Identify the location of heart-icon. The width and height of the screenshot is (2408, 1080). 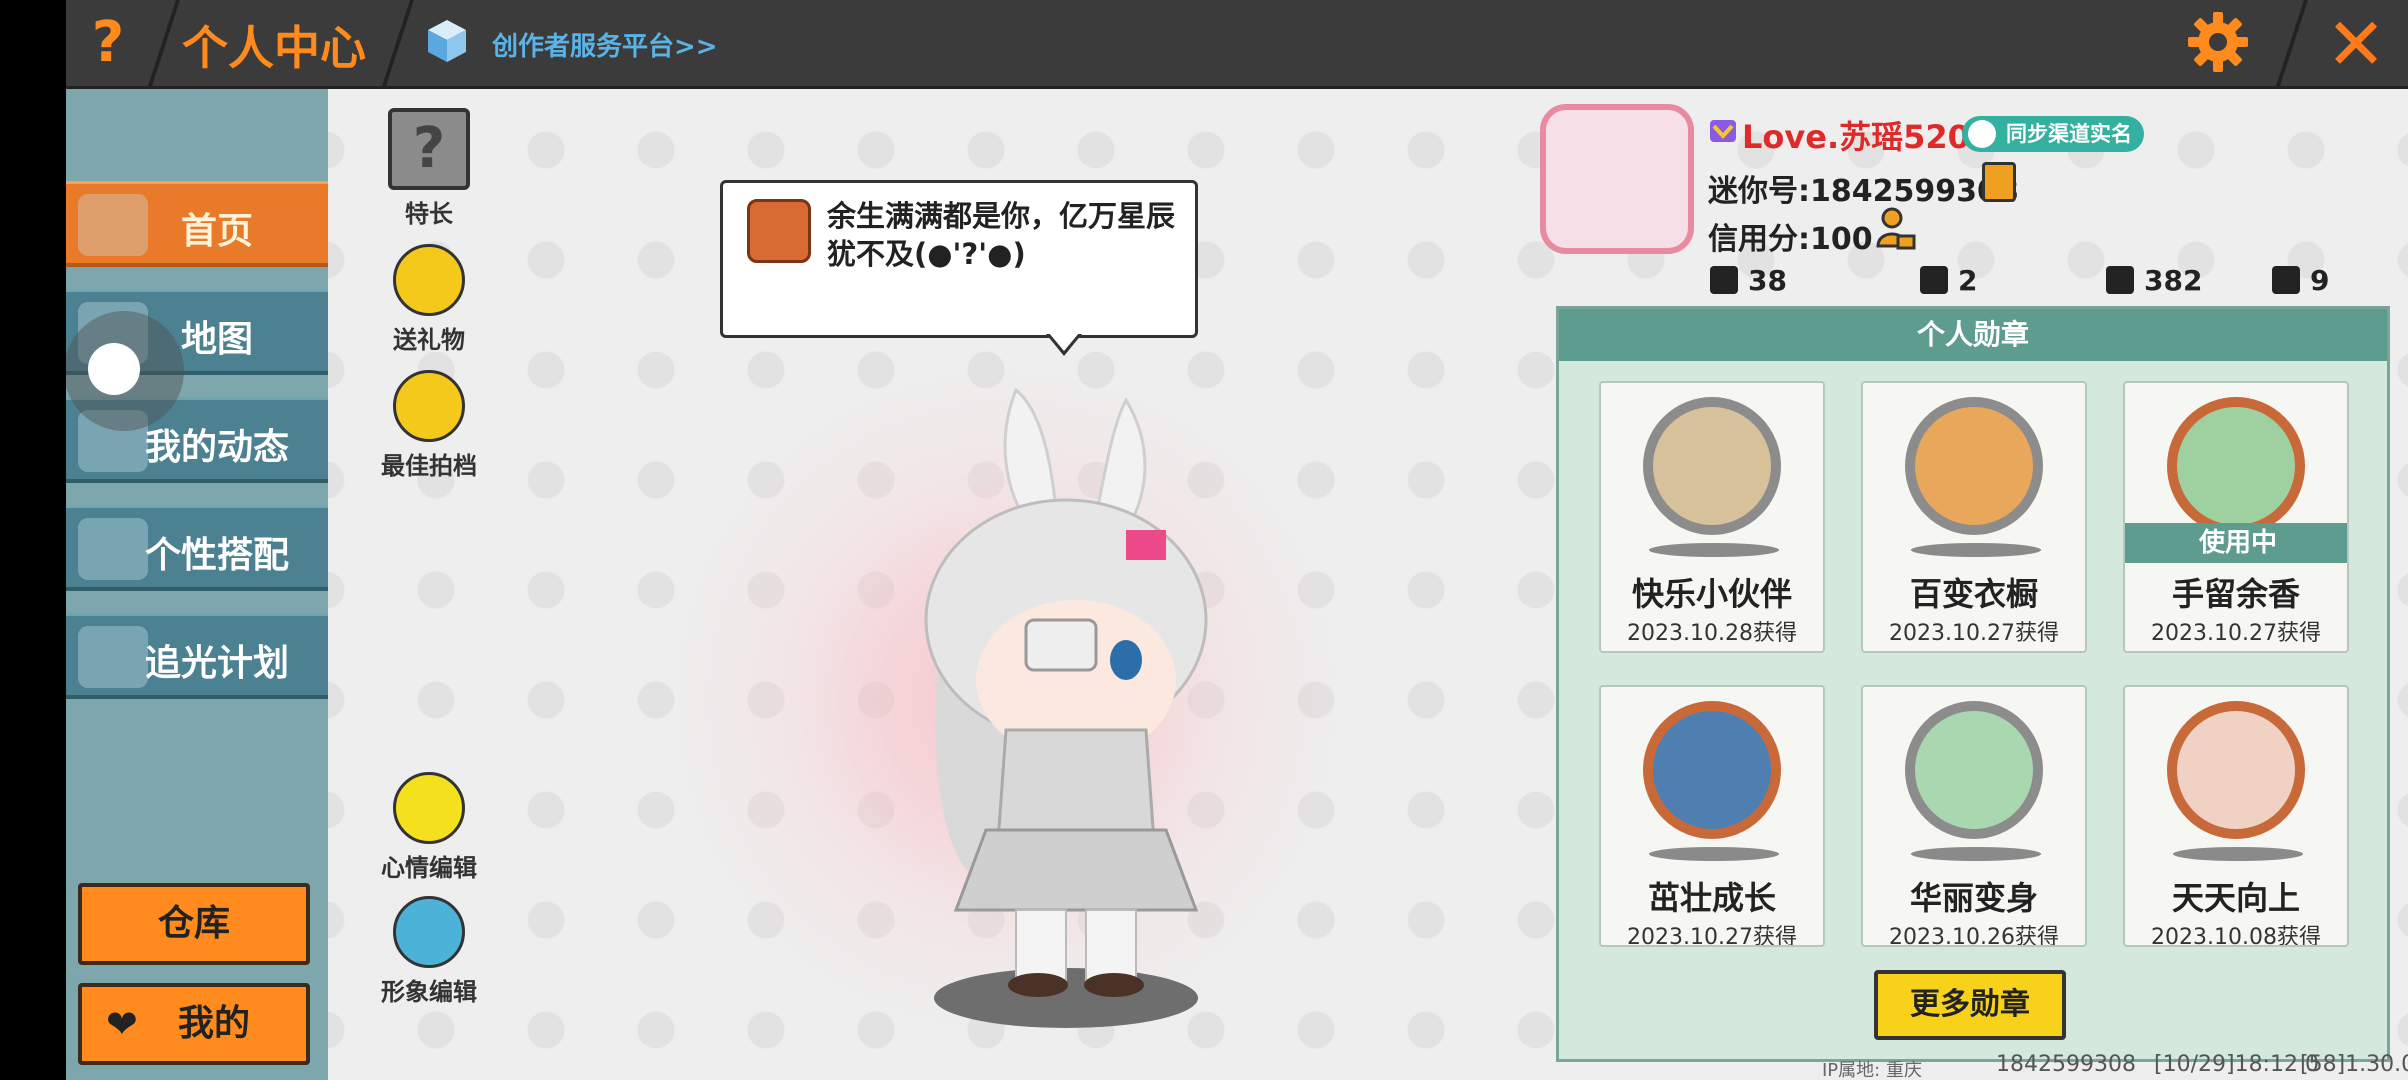
(2286, 280).